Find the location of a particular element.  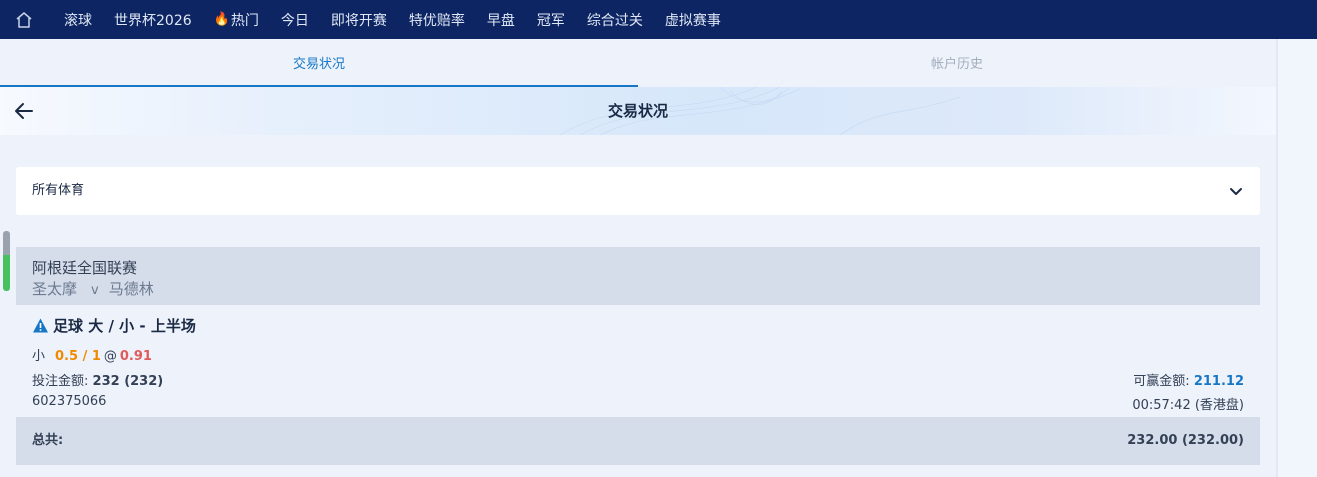

bet-market-title: 足球 大 / 小 - 上半场 is located at coordinates (114, 325).